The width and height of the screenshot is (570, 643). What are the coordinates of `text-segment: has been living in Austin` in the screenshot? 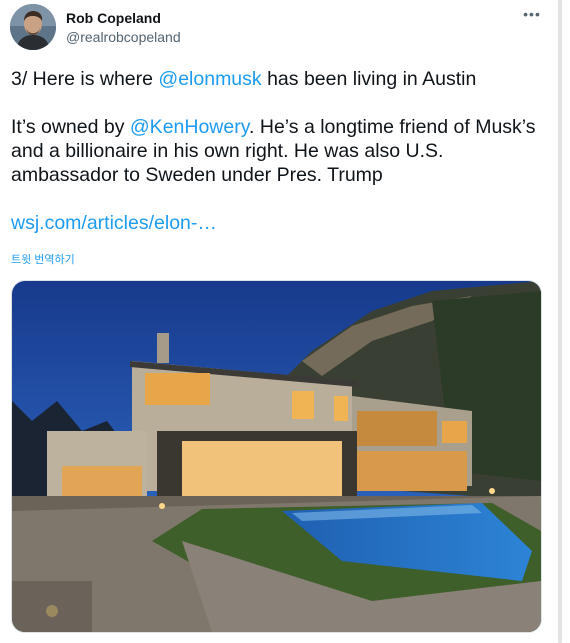 It's located at (369, 79).